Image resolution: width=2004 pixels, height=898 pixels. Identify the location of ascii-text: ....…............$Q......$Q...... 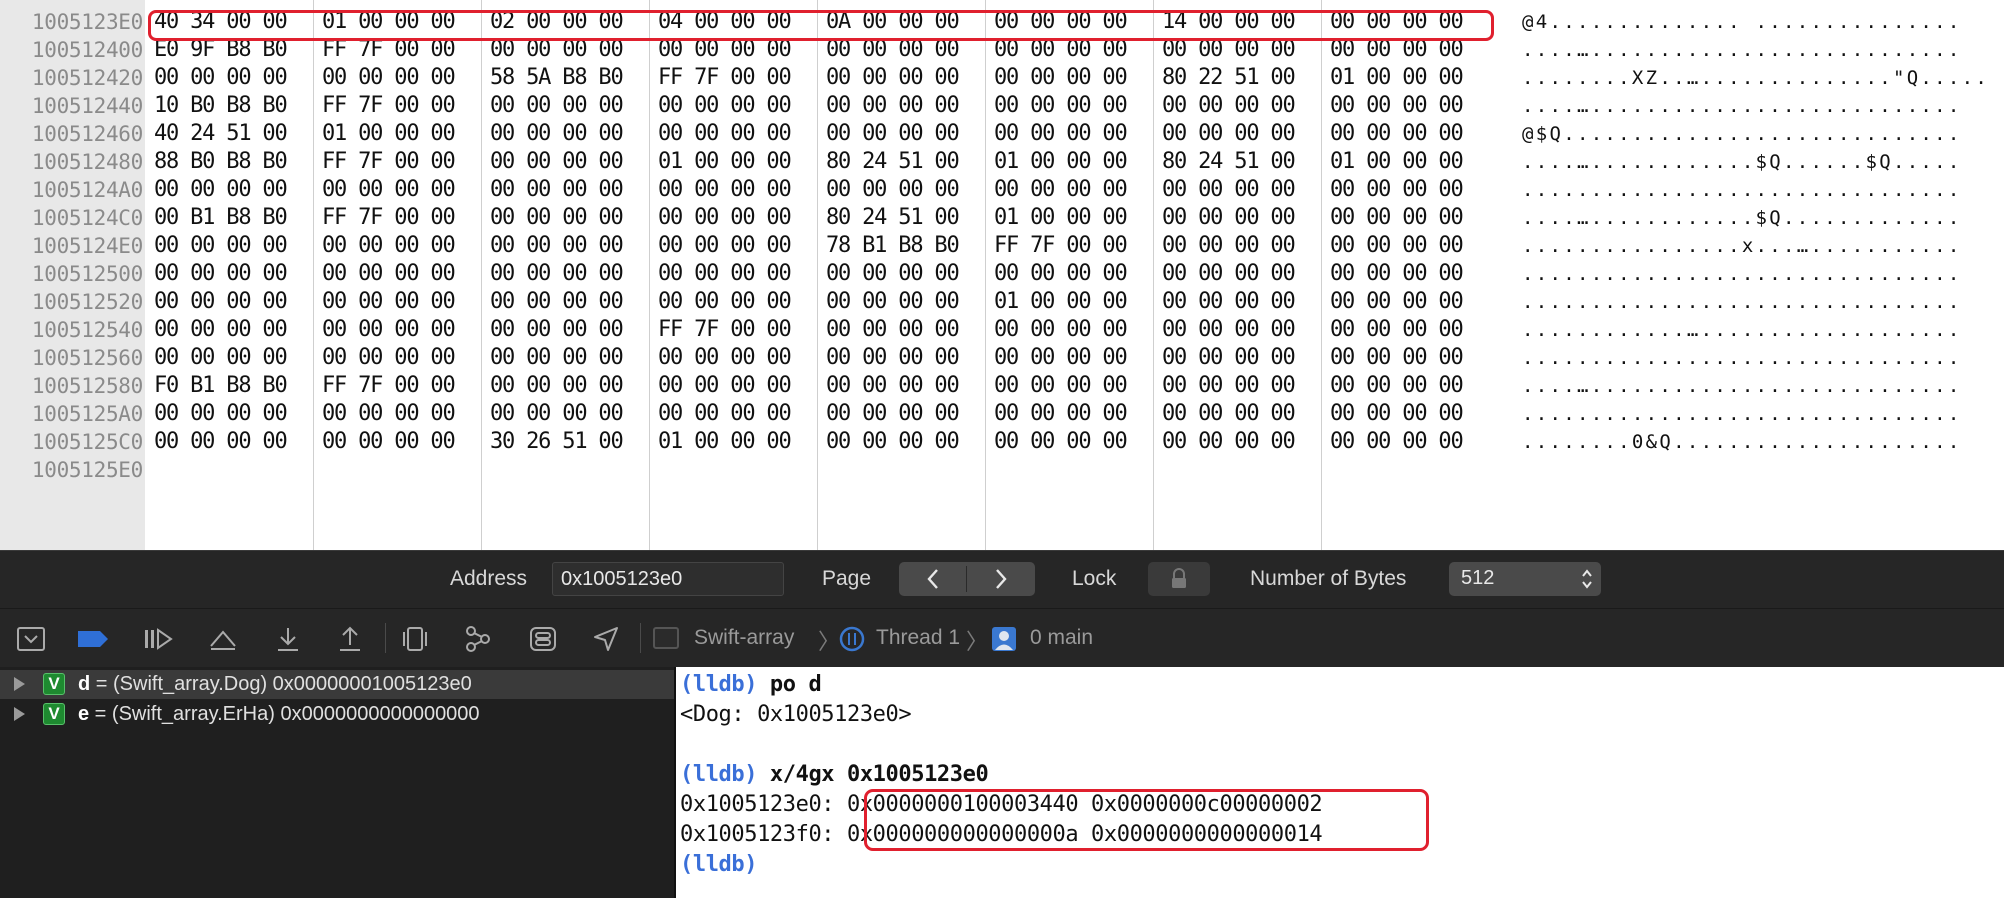
(1742, 162).